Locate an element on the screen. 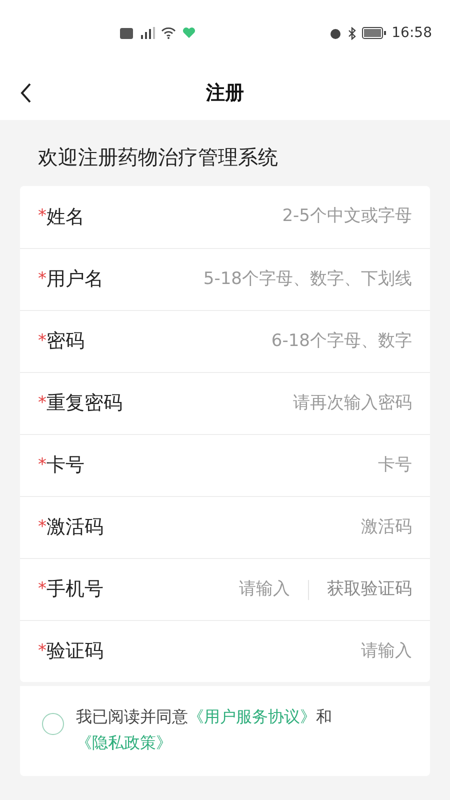 The image size is (450, 800). field-label: 密码 is located at coordinates (65, 341).